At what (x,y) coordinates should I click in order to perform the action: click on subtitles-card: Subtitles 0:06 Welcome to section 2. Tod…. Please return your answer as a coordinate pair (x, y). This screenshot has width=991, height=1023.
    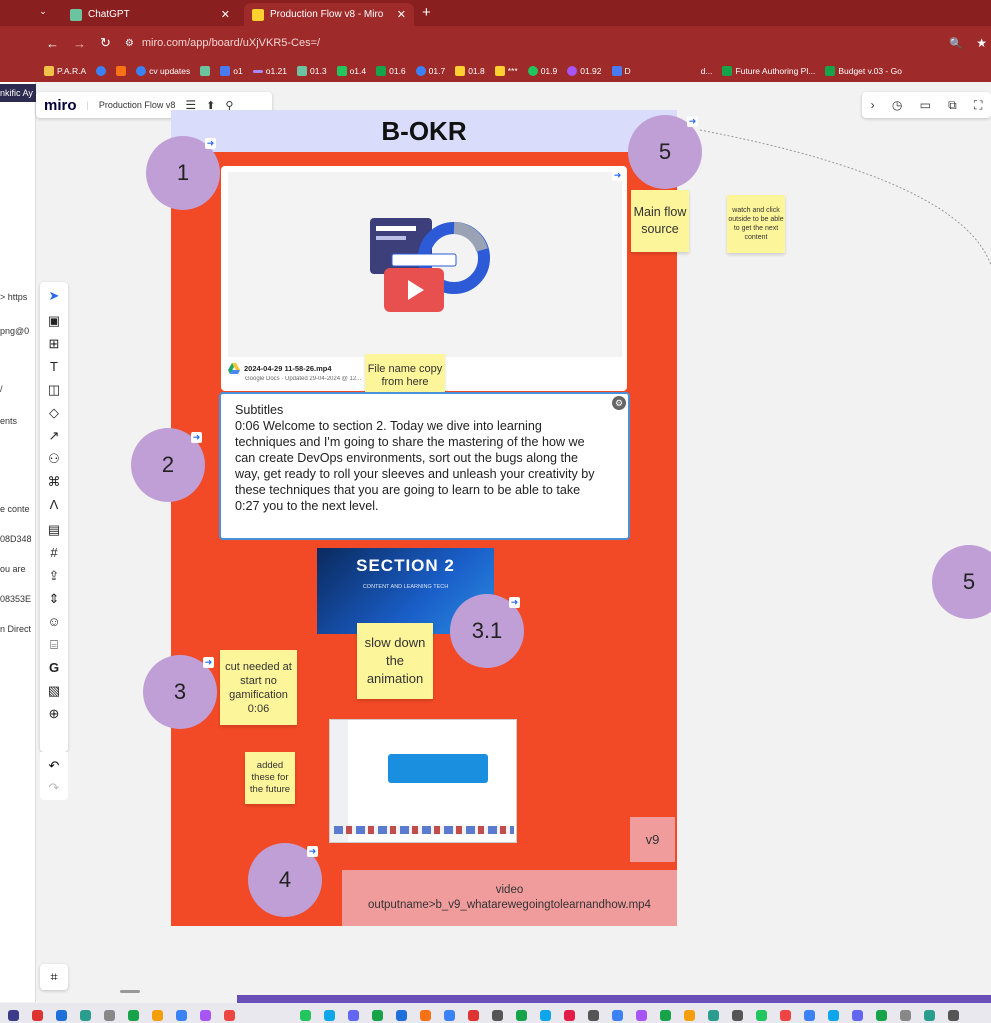
    Looking at the image, I should click on (424, 466).